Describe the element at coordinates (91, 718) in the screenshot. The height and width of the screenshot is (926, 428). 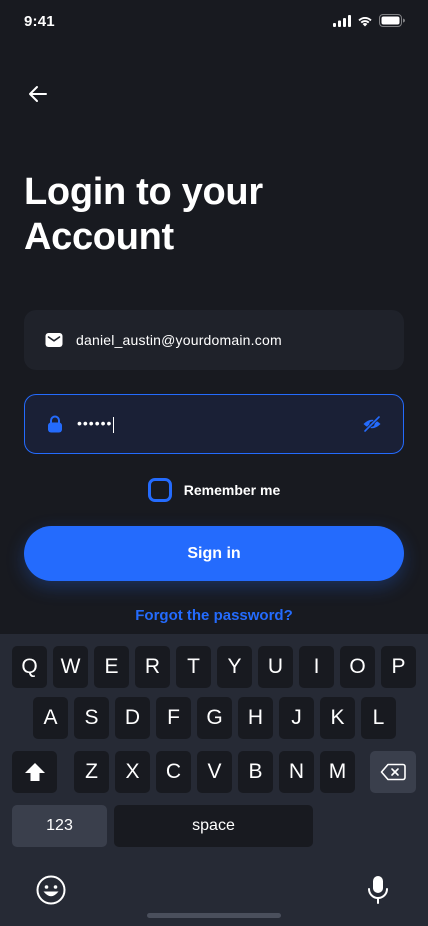
I see `key-s: S` at that location.